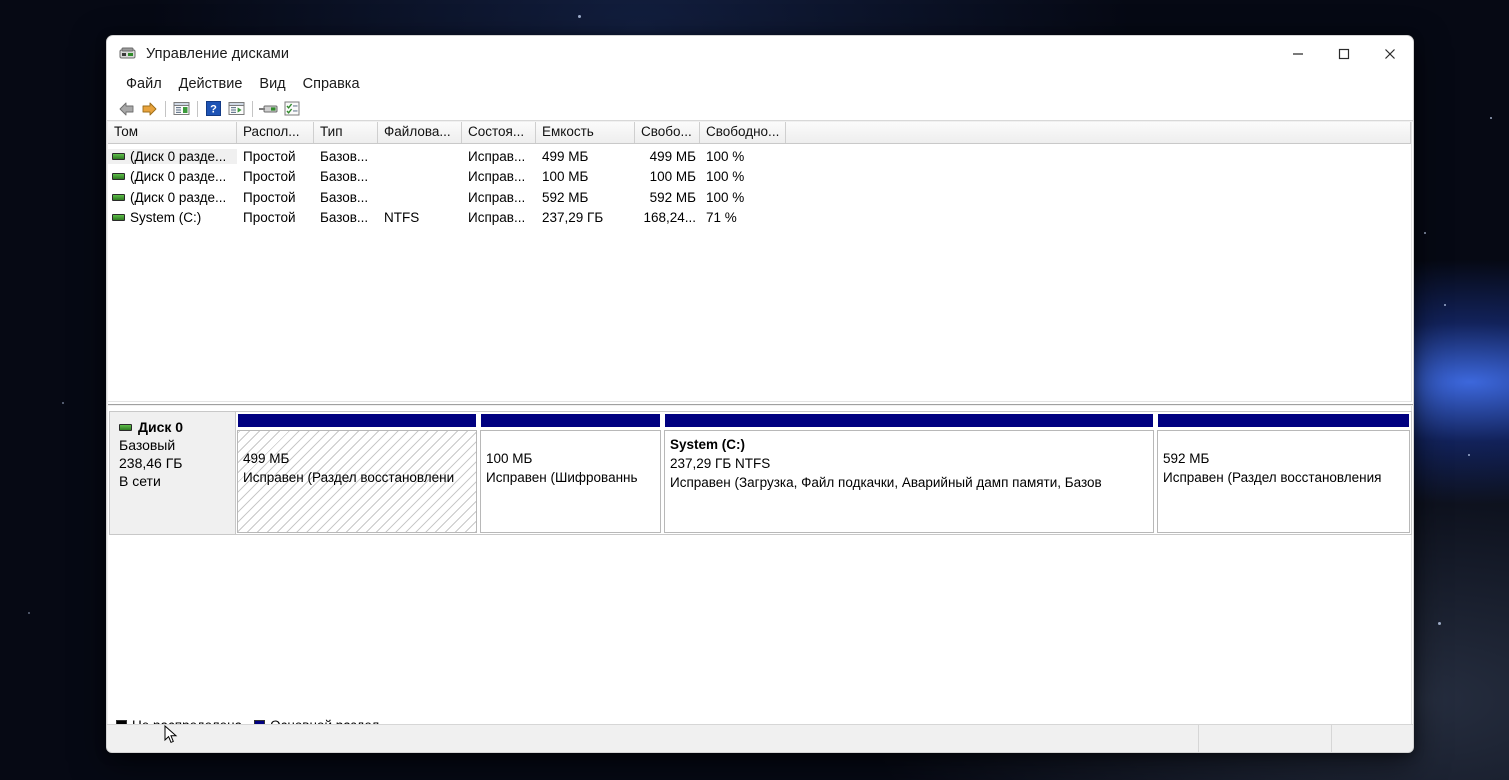  What do you see at coordinates (144, 84) in the screenshot?
I see `menu-file: Файл` at bounding box center [144, 84].